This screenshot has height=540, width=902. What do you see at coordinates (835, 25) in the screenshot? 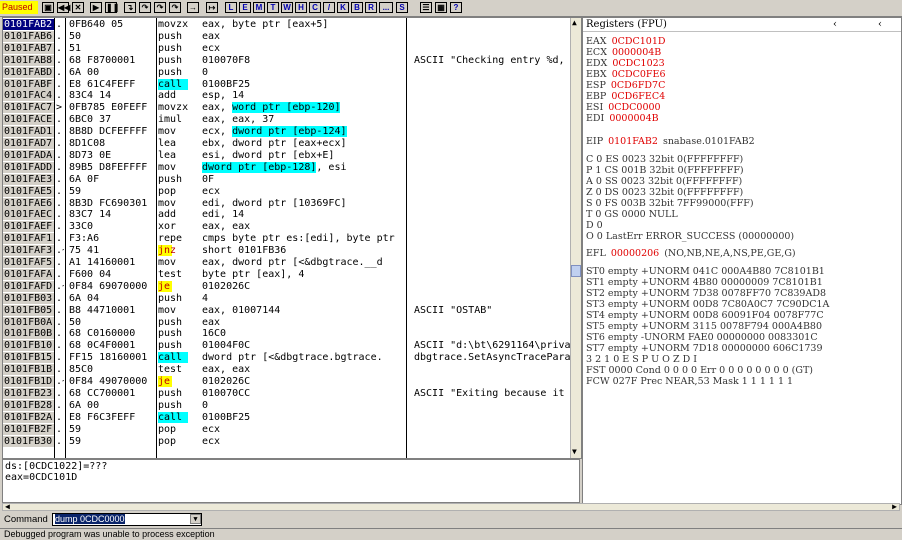
I see `prev-view-icon: ‹` at bounding box center [835, 25].